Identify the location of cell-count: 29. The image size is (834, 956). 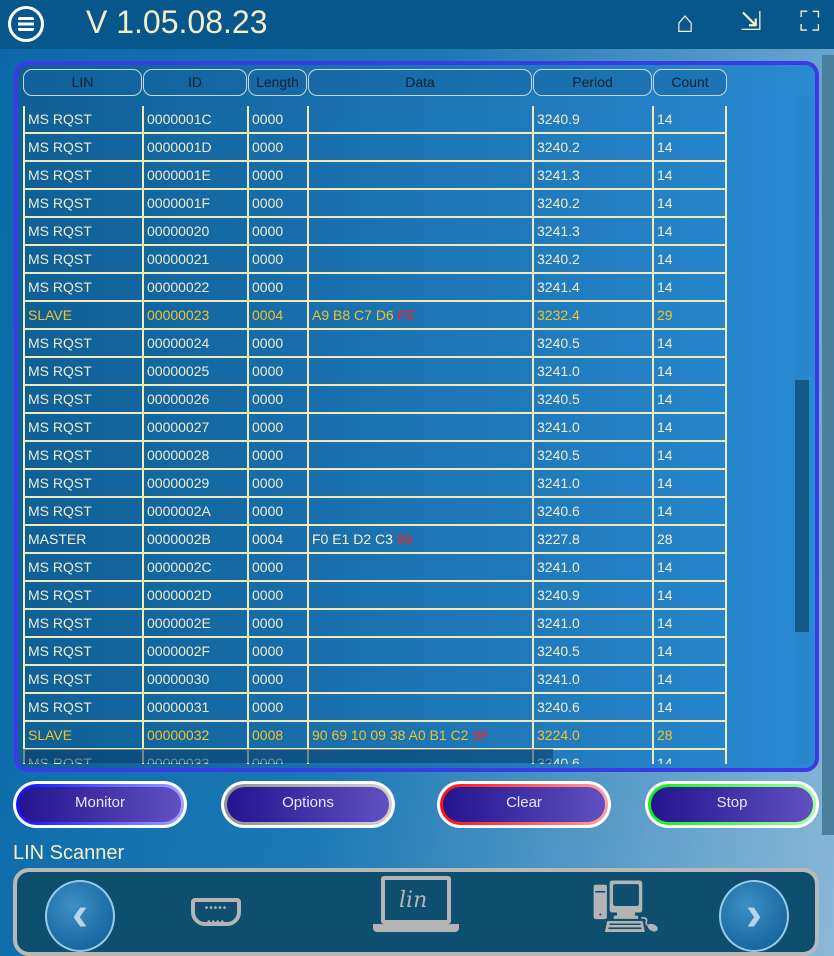
(689, 316).